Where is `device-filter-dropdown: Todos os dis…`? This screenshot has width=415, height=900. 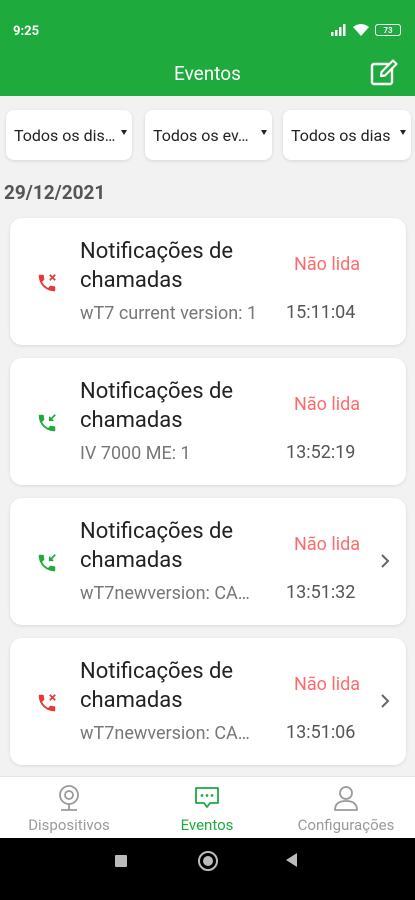
device-filter-dropdown: Todos os dis… is located at coordinates (69, 135).